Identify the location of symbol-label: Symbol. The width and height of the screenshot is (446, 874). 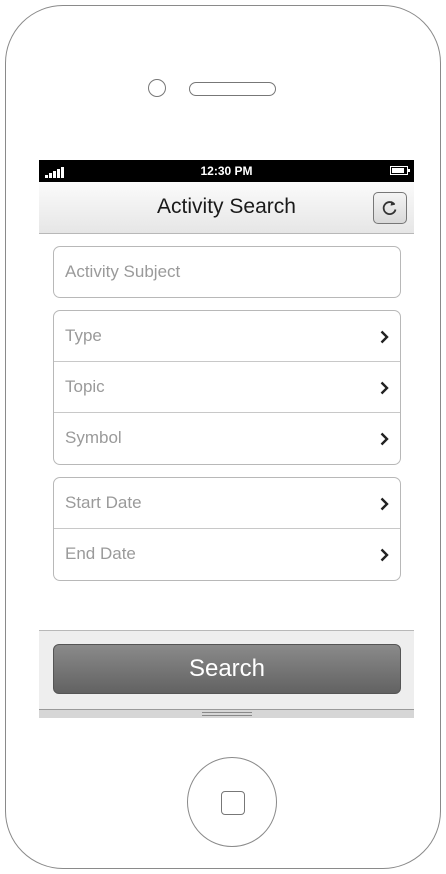
(93, 437).